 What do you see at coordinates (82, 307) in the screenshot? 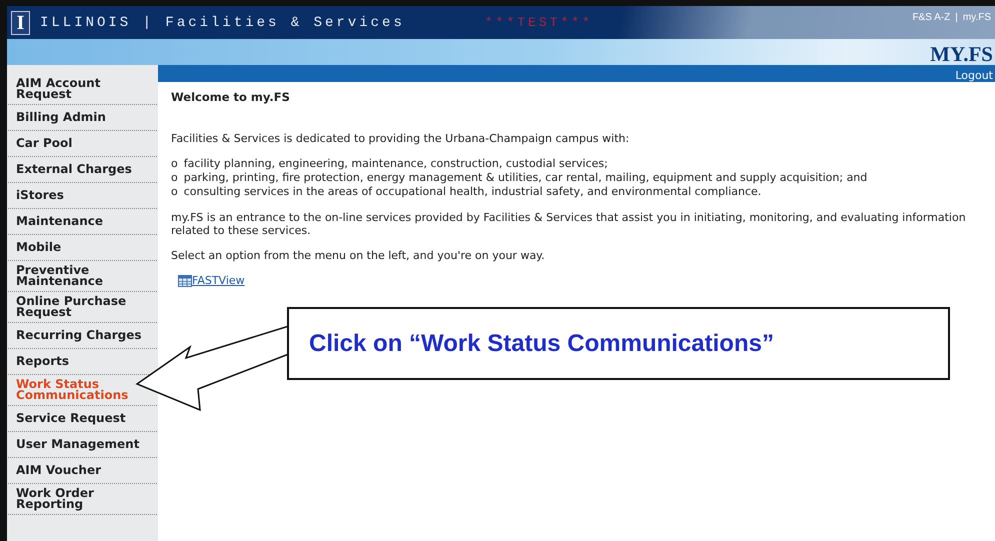
I see `sidebar-item: Online Purchase Request` at bounding box center [82, 307].